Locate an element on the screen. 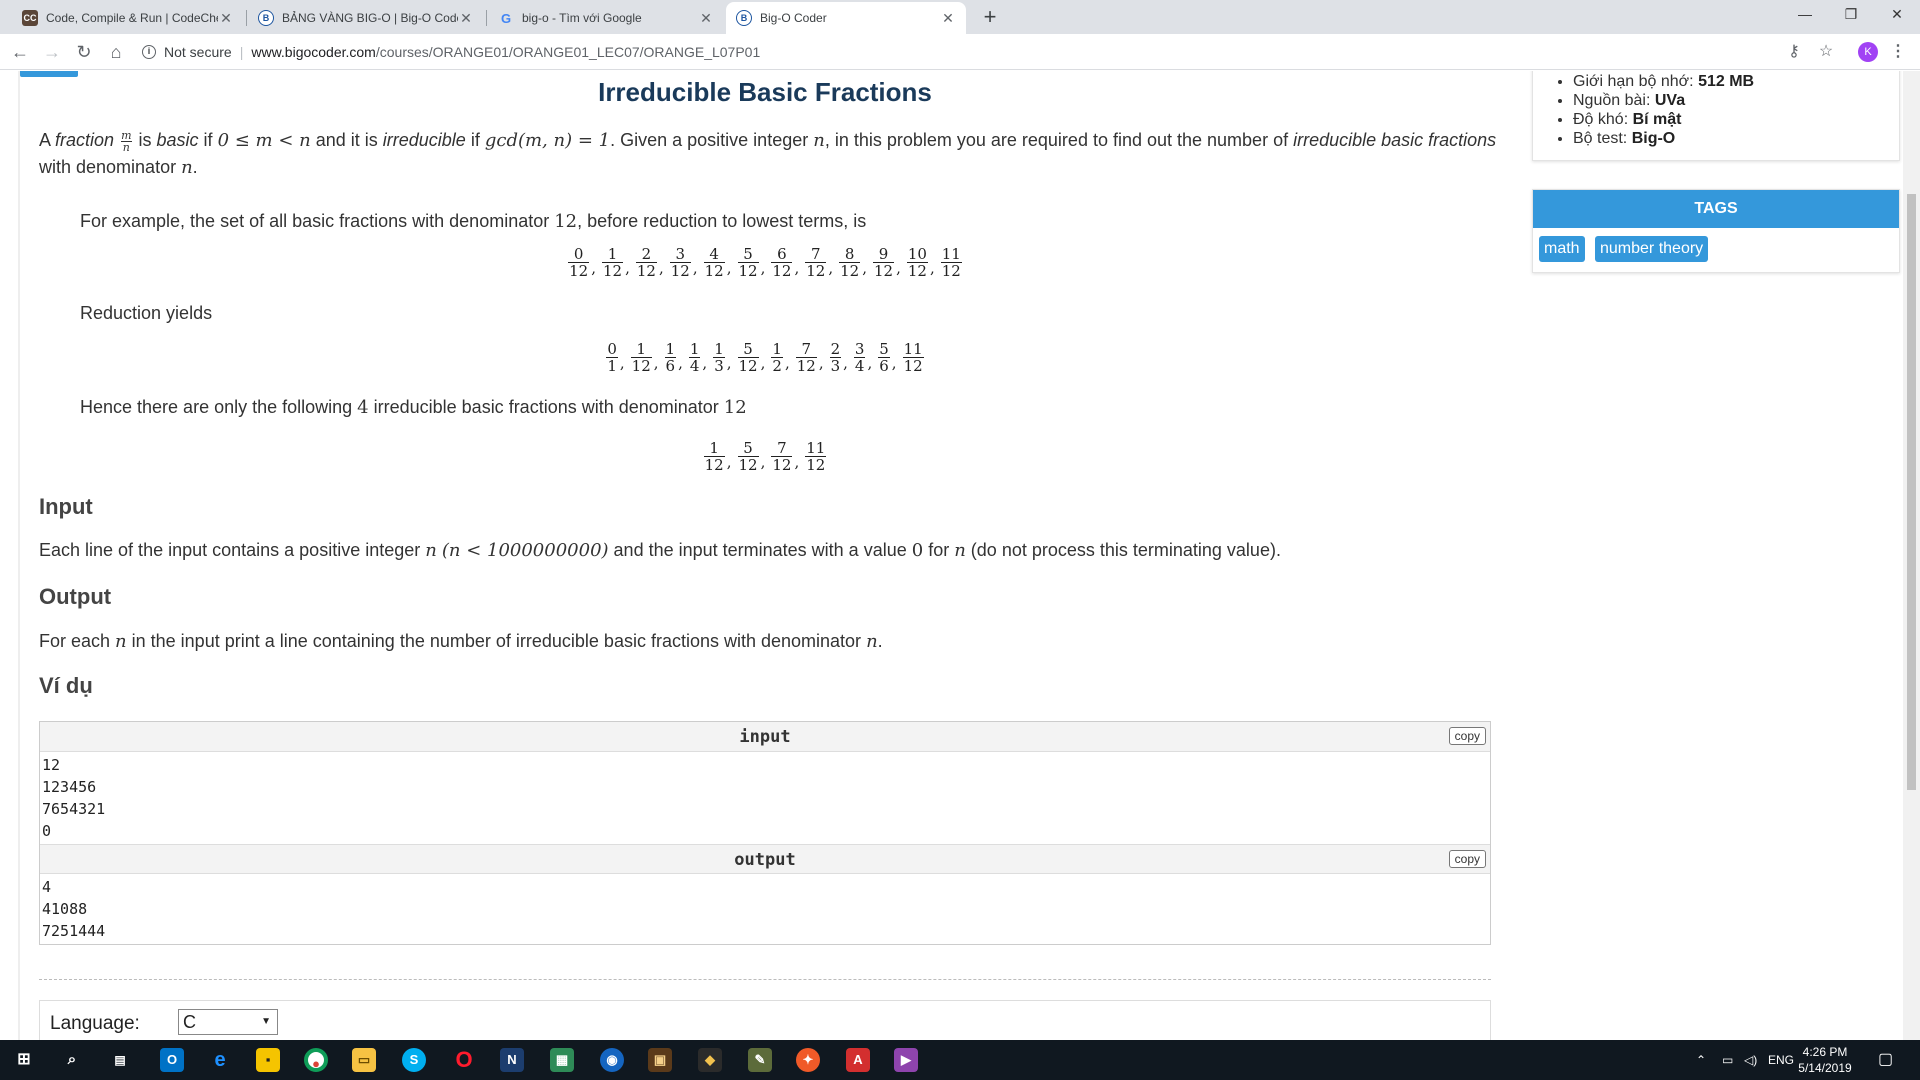 Image resolution: width=1920 pixels, height=1080 pixels. page-scrollbar is located at coordinates (1911, 555).